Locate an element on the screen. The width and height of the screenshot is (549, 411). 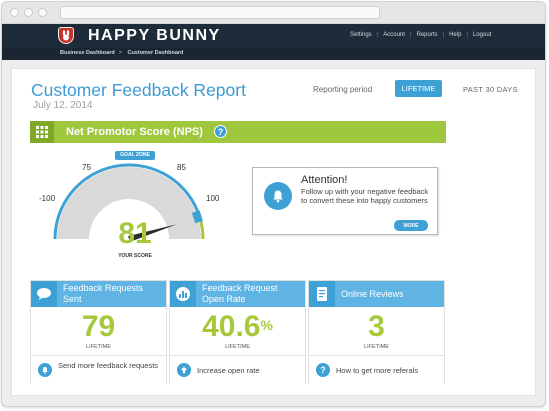
window-minimize-dot is located at coordinates (28, 12).